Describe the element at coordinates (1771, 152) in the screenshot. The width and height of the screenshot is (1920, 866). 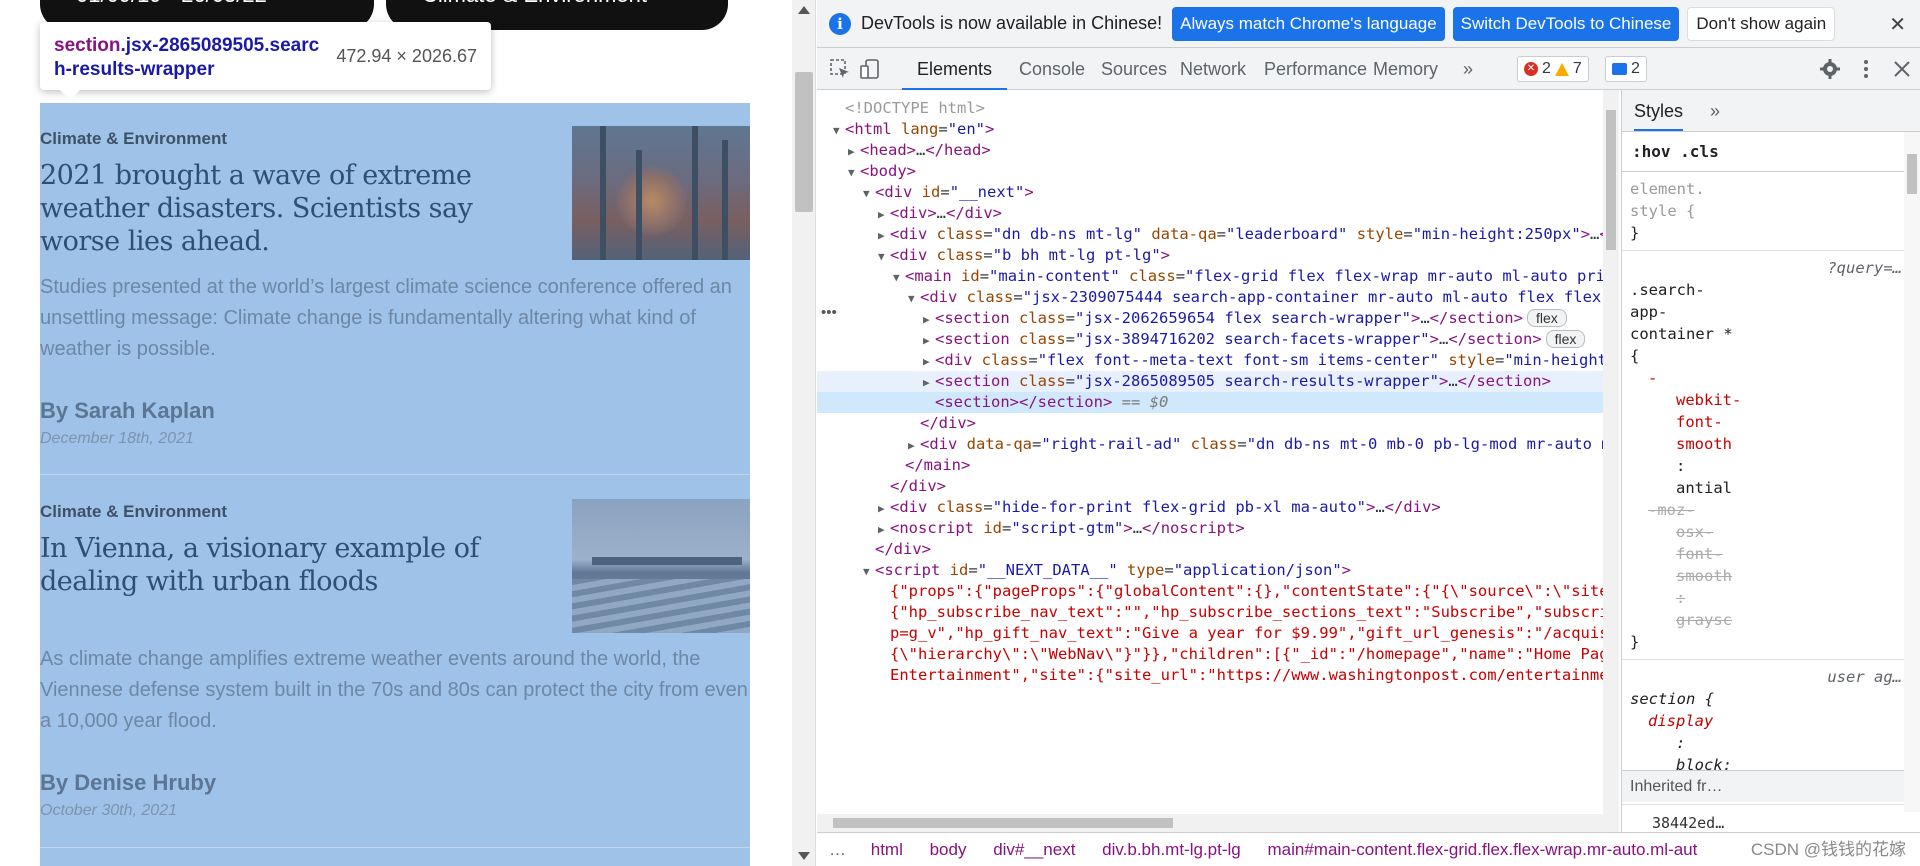
I see `styles-filter-toggles: :hov .cls` at that location.